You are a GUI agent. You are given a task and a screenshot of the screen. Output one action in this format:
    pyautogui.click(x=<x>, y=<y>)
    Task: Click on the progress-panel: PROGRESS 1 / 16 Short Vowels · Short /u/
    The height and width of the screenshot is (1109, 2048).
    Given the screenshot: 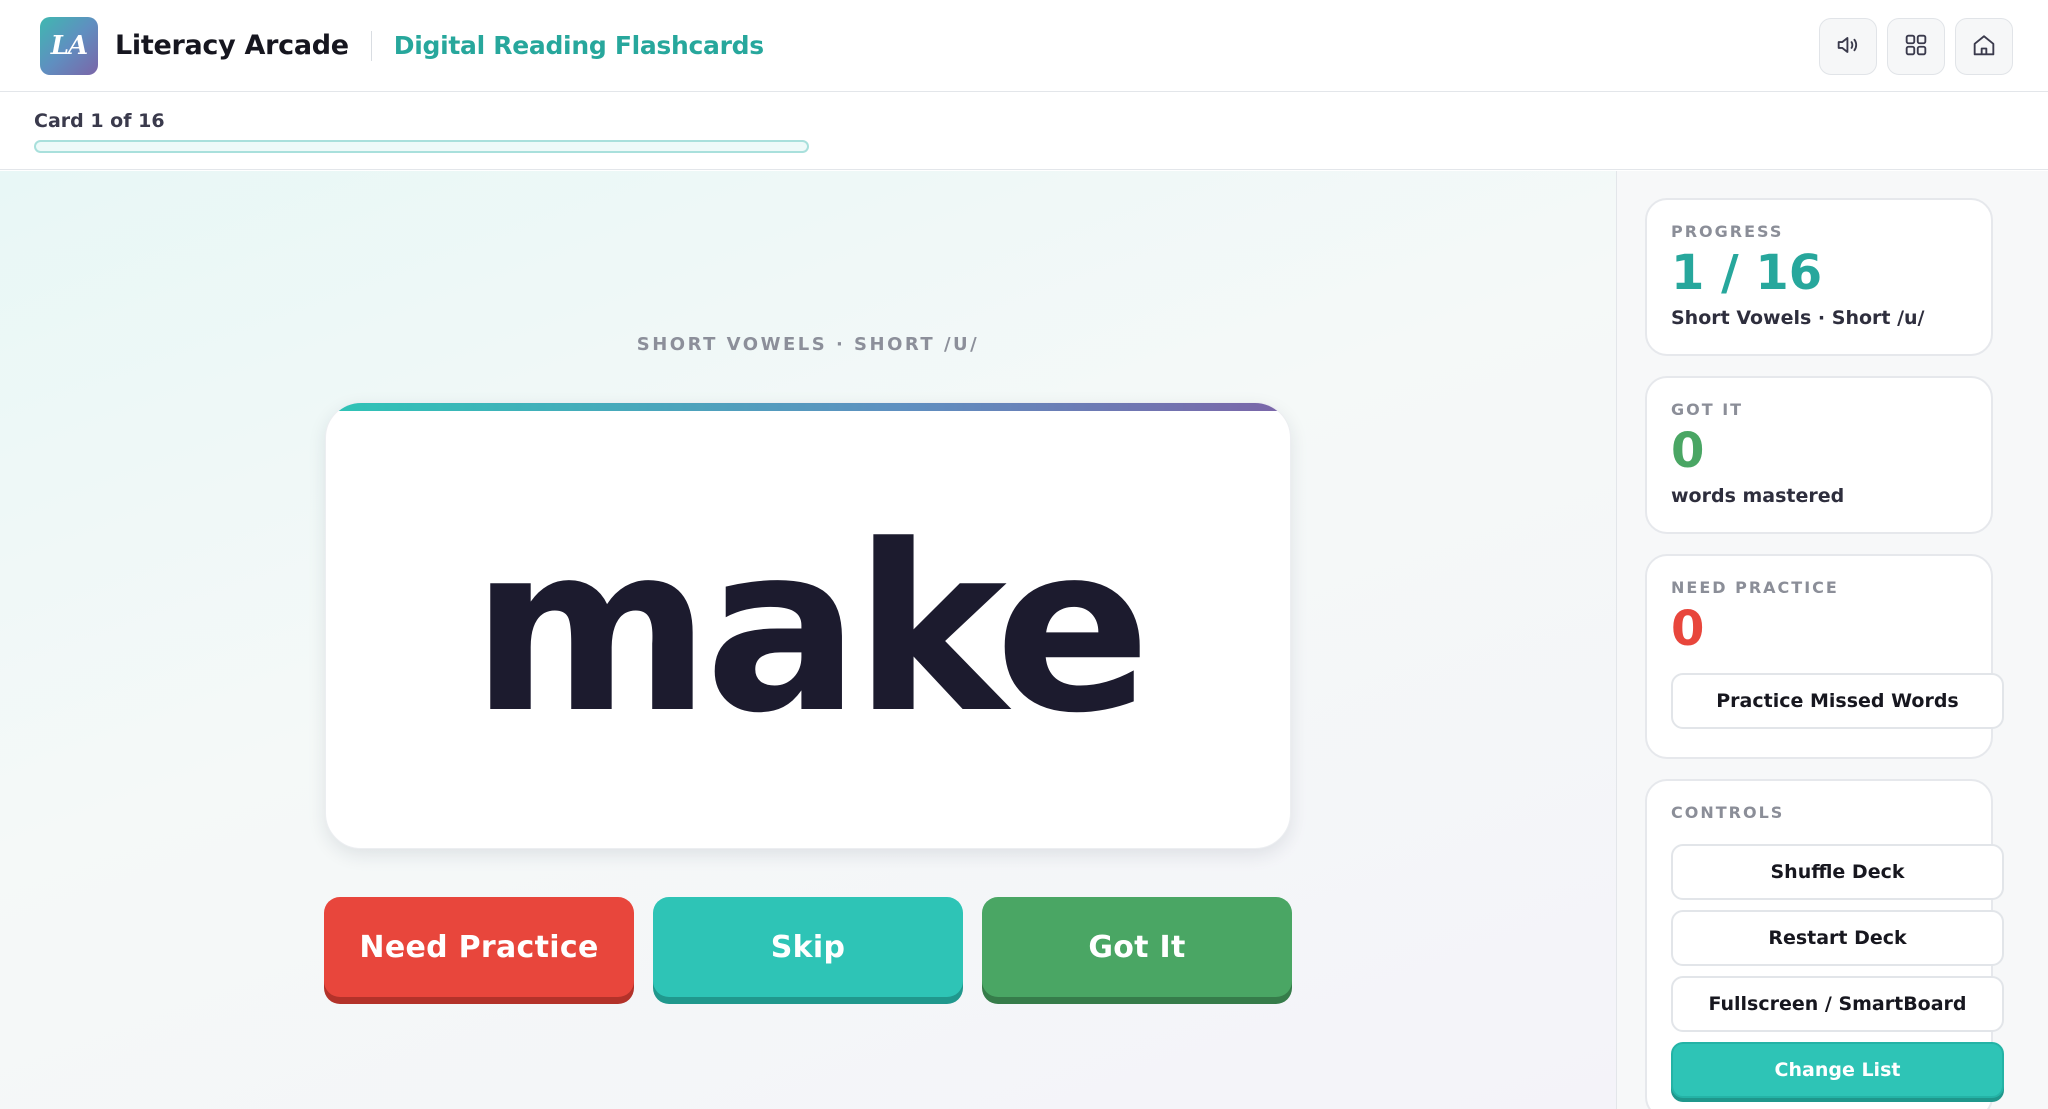 What is the action you would take?
    pyautogui.click(x=1819, y=277)
    